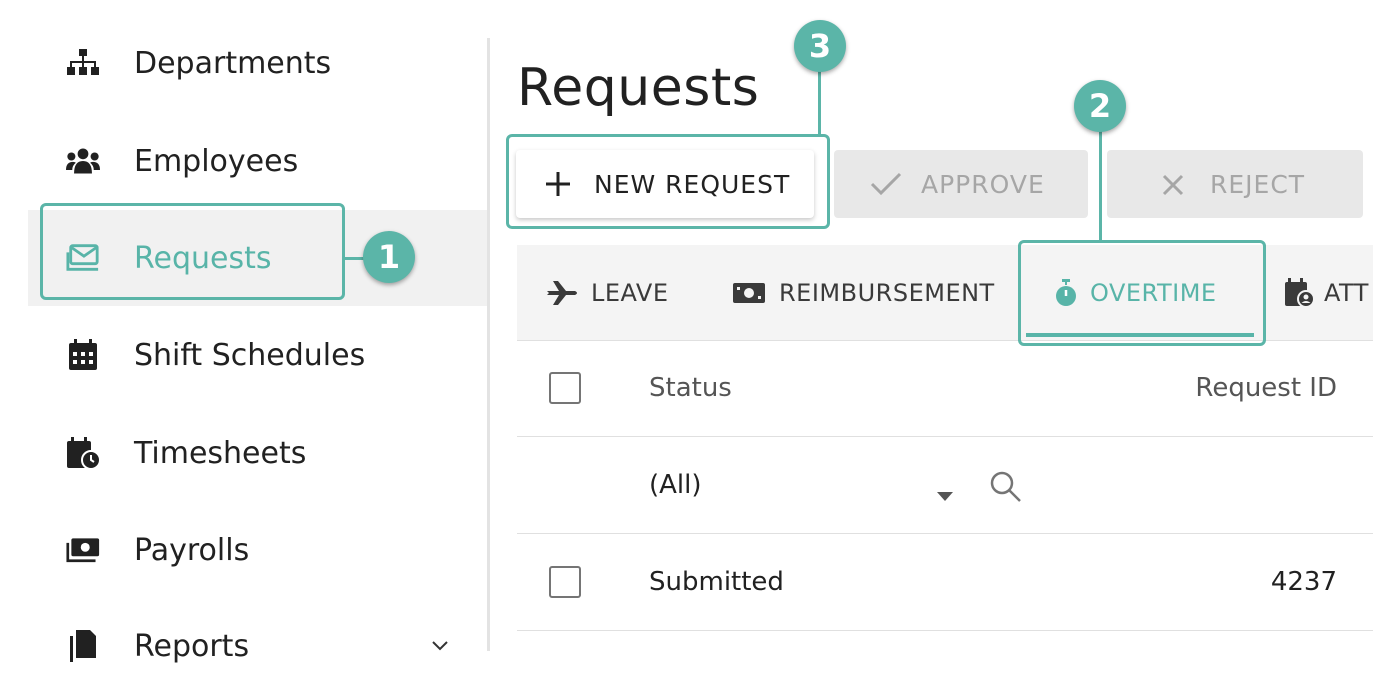 The width and height of the screenshot is (1373, 694). What do you see at coordinates (1303, 582) in the screenshot?
I see `request-id-cell: 4237` at bounding box center [1303, 582].